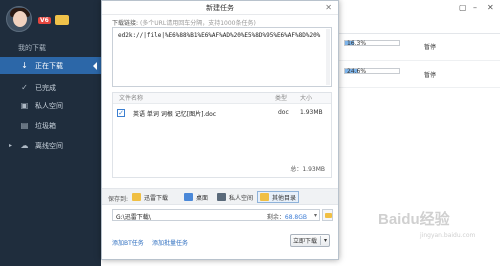 Image resolution: width=500 pixels, height=266 pixels. I want to click on save-option-desktop: 桌面, so click(196, 197).